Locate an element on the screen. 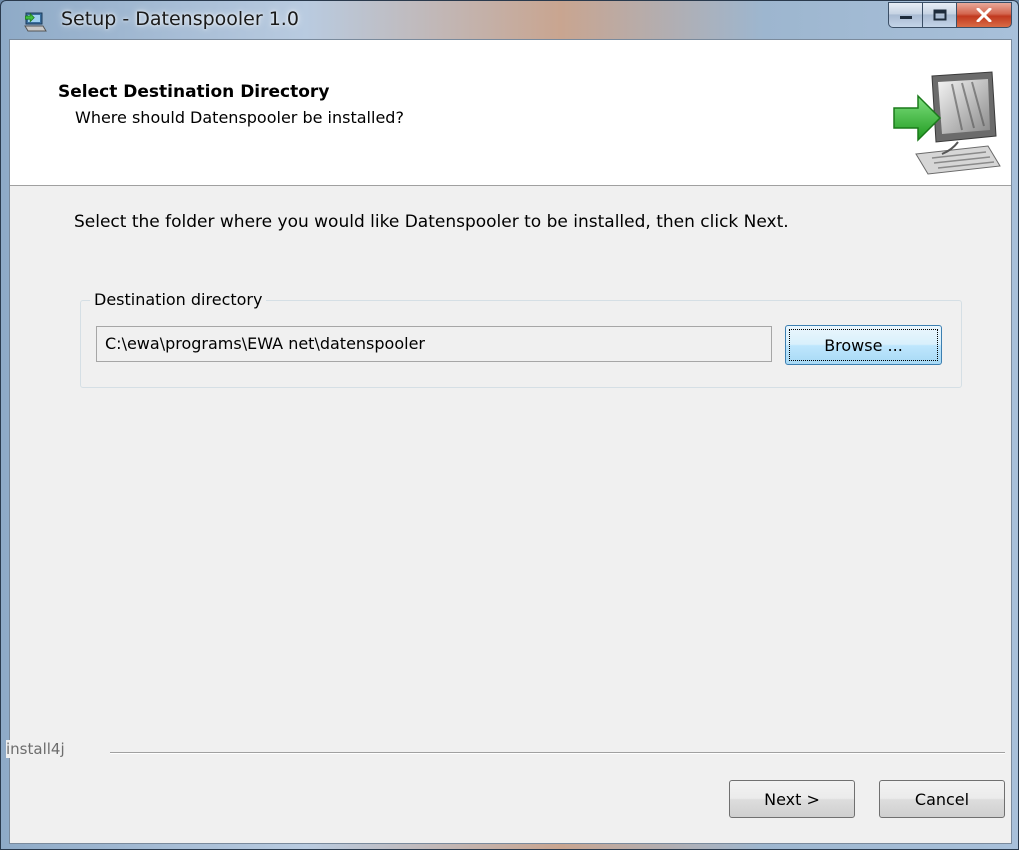 This screenshot has height=850, width=1019. page-title: Select Destination Directory is located at coordinates (194, 92).